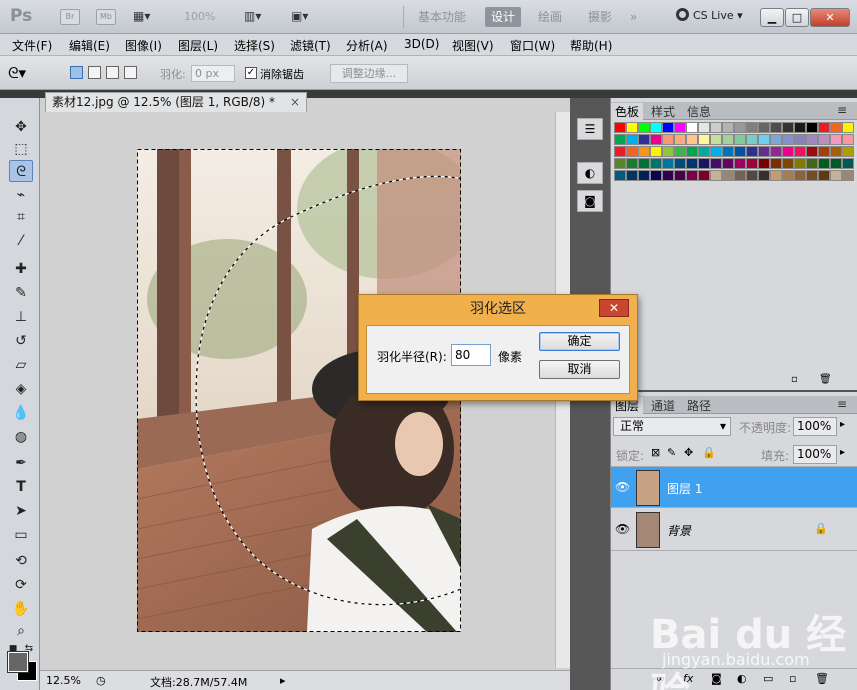 The image size is (857, 690). What do you see at coordinates (503, 17) in the screenshot?
I see `workspace-design: 设计` at bounding box center [503, 17].